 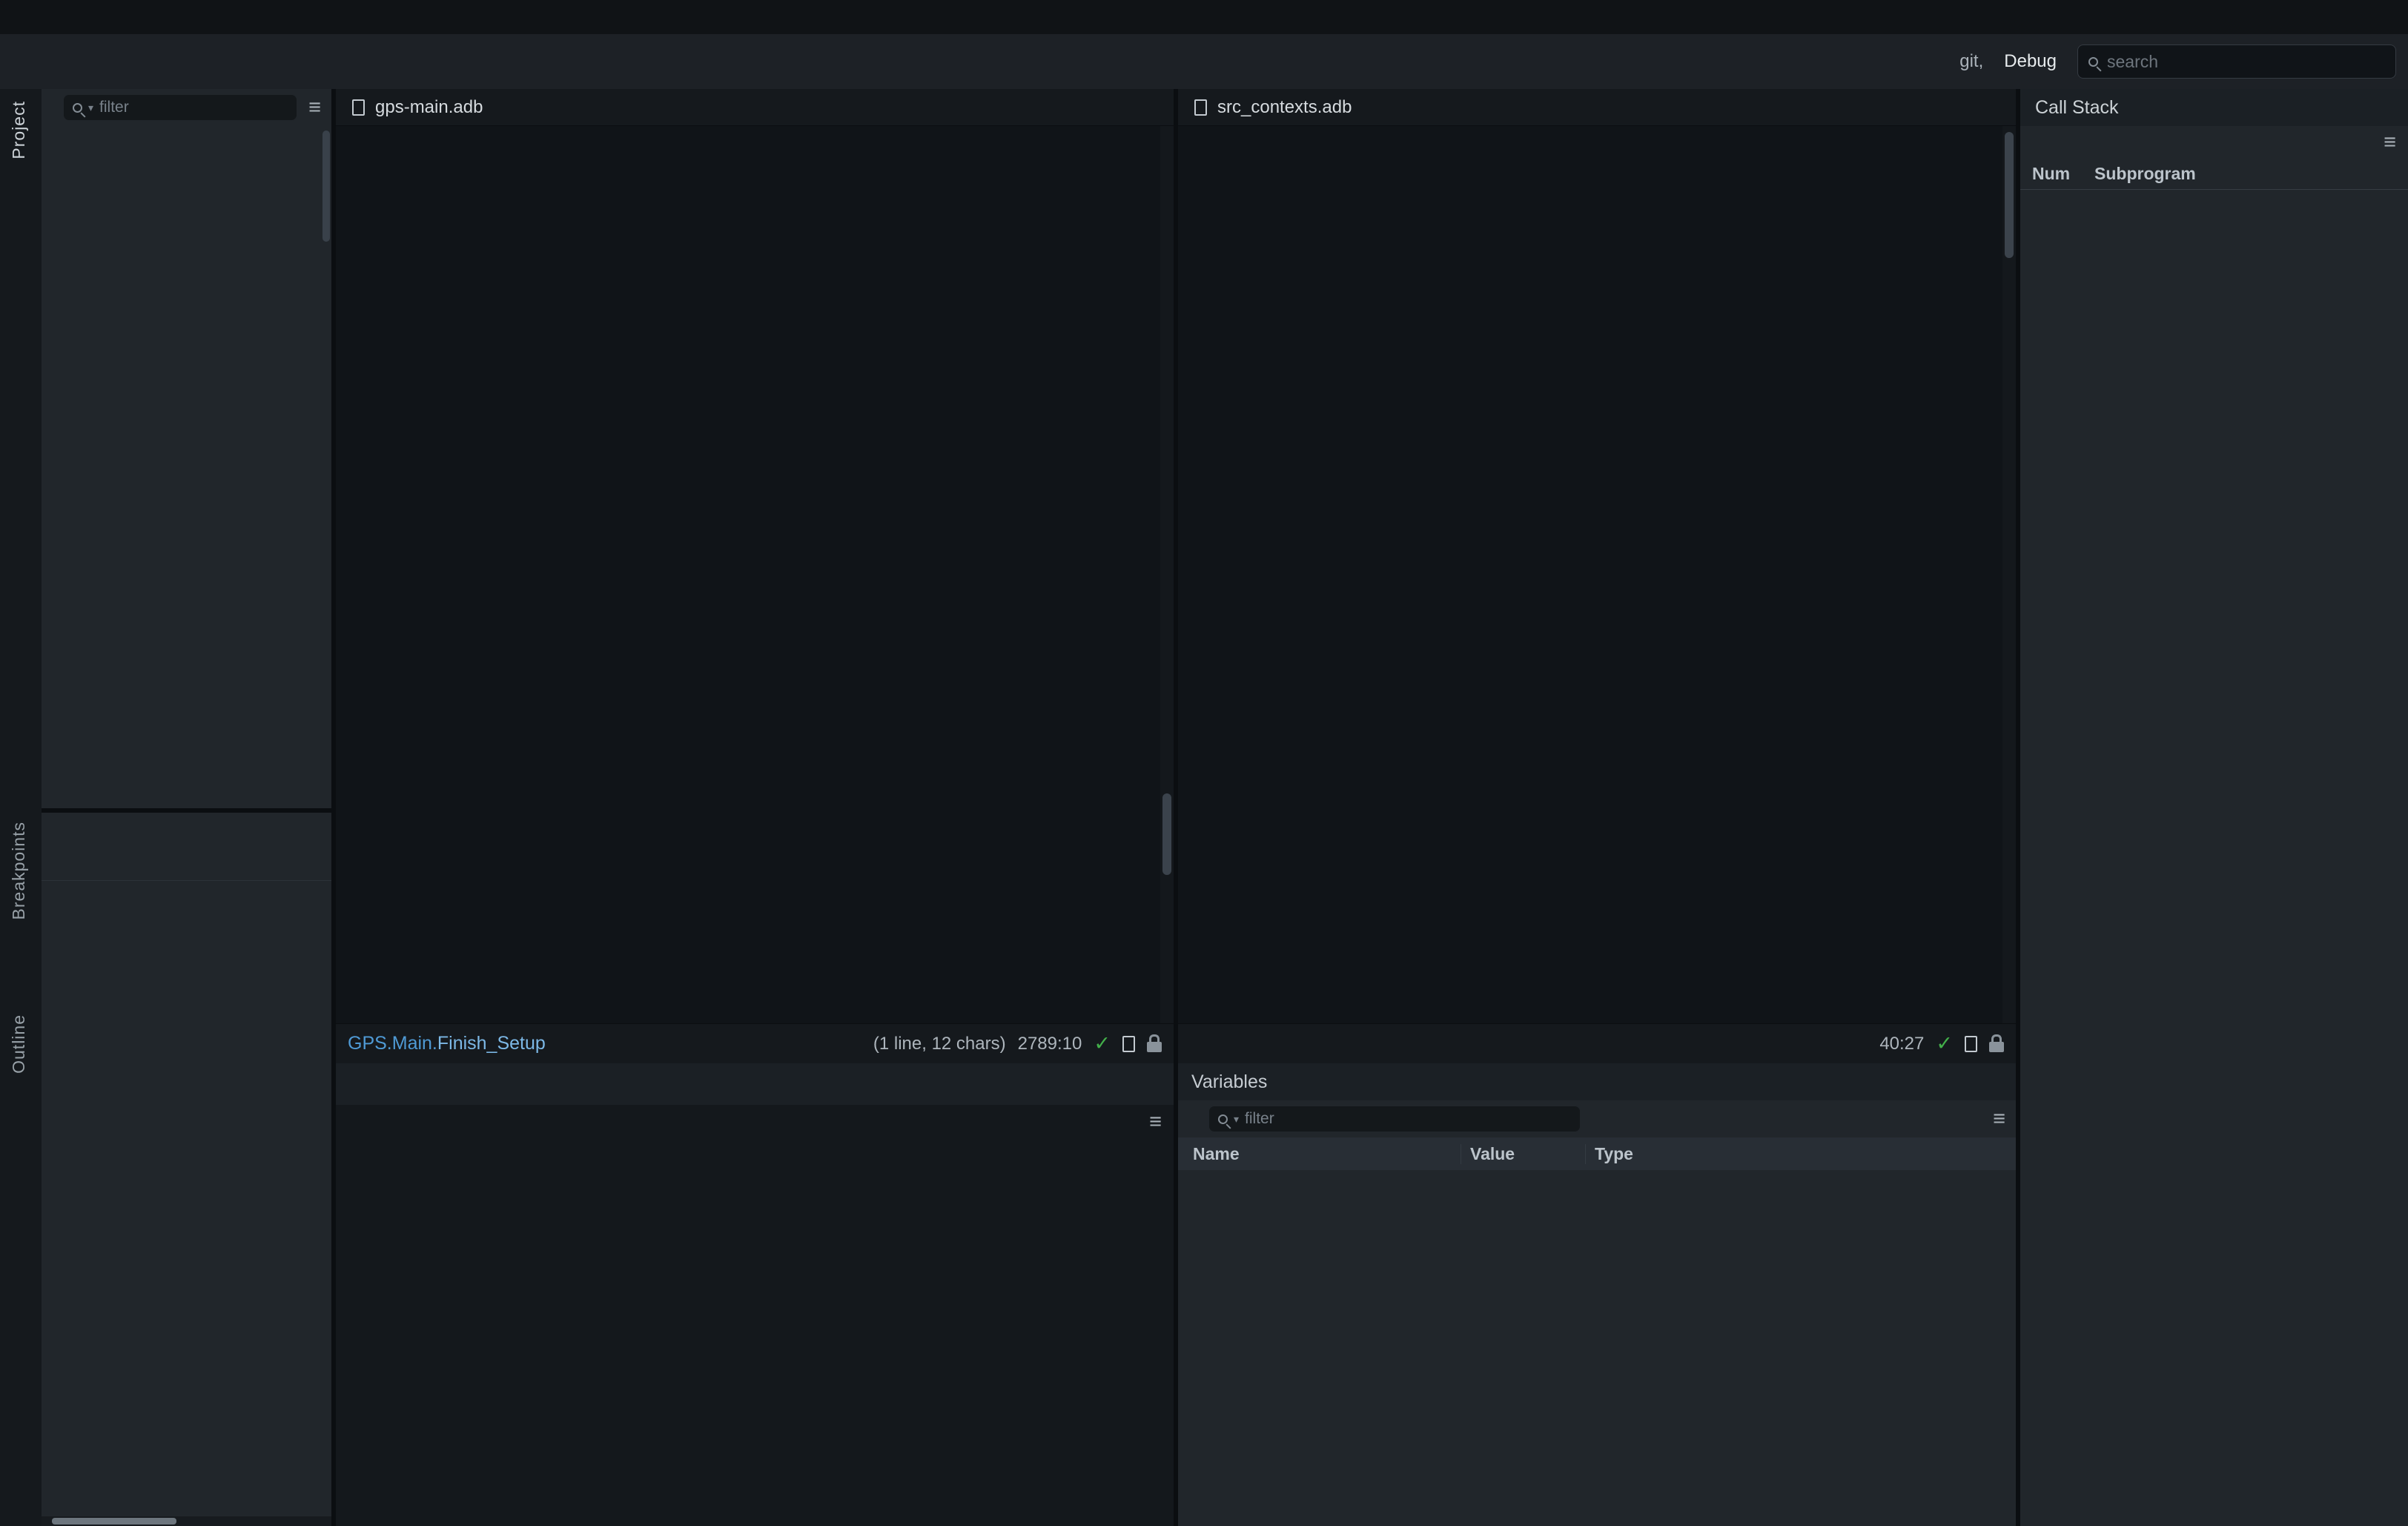 I want to click on cursor-position: 40:27, so click(x=1902, y=1043).